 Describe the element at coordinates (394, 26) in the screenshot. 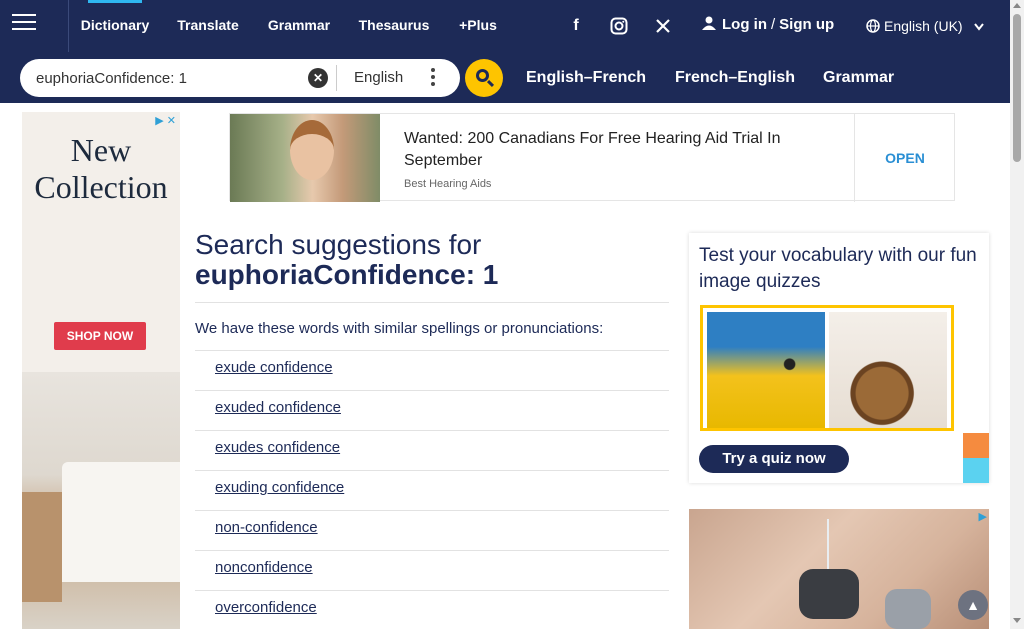

I see `nav-thesaurus: Thesaurus` at that location.